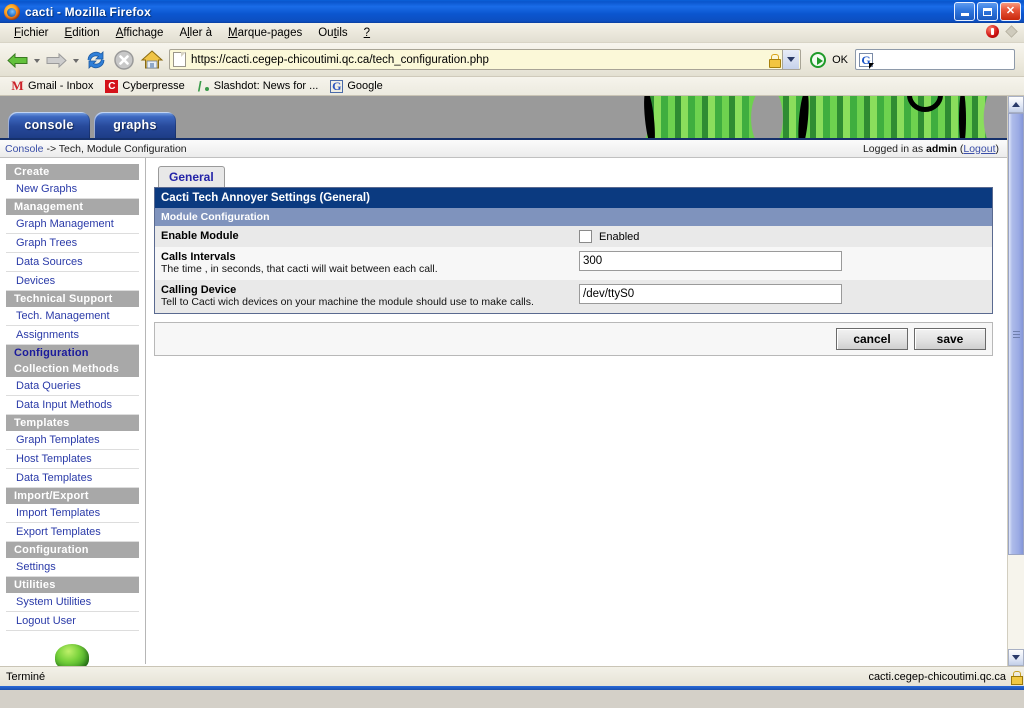  Describe the element at coordinates (72, 262) in the screenshot. I see `sidebar-item-data-sources: Data Sources` at that location.